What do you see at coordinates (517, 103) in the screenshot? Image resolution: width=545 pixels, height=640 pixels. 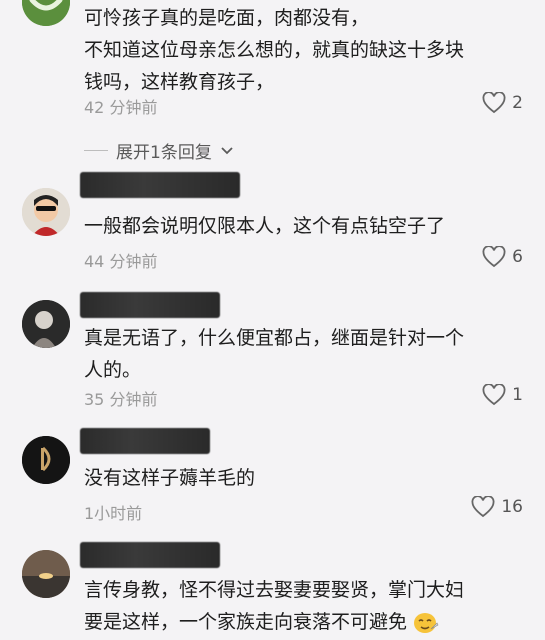 I see `like-count: 2` at bounding box center [517, 103].